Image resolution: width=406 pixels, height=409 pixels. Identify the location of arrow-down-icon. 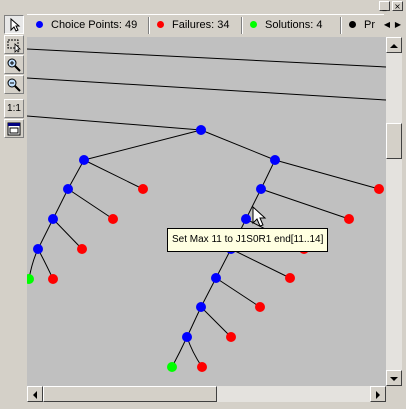
(394, 379).